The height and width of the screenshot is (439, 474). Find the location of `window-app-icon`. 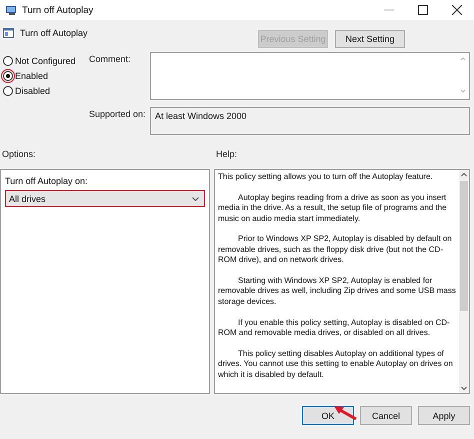

window-app-icon is located at coordinates (12, 10).